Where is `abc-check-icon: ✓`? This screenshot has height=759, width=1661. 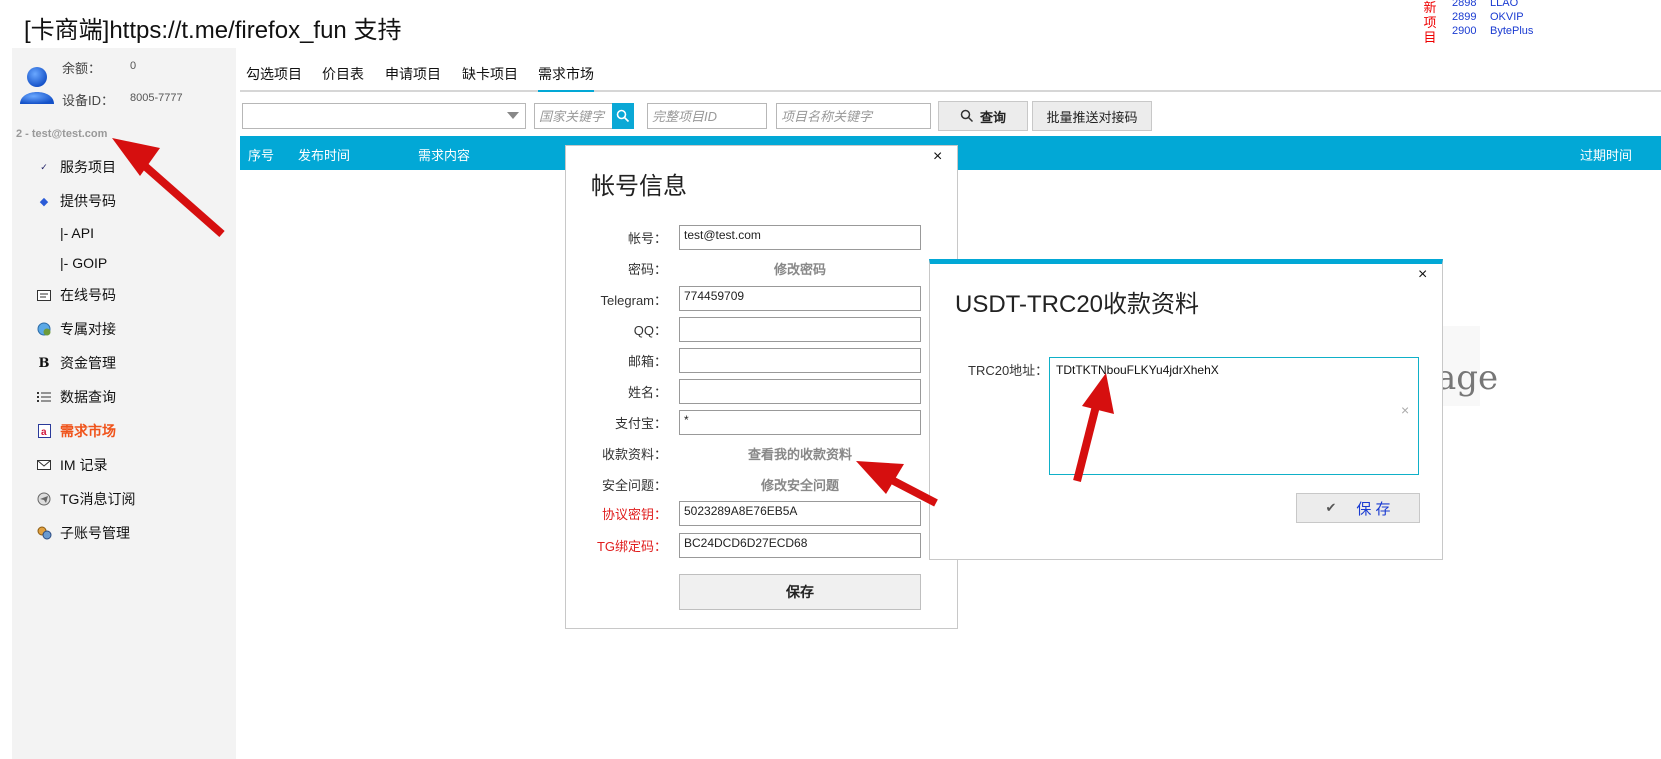 abc-check-icon: ✓ is located at coordinates (44, 166).